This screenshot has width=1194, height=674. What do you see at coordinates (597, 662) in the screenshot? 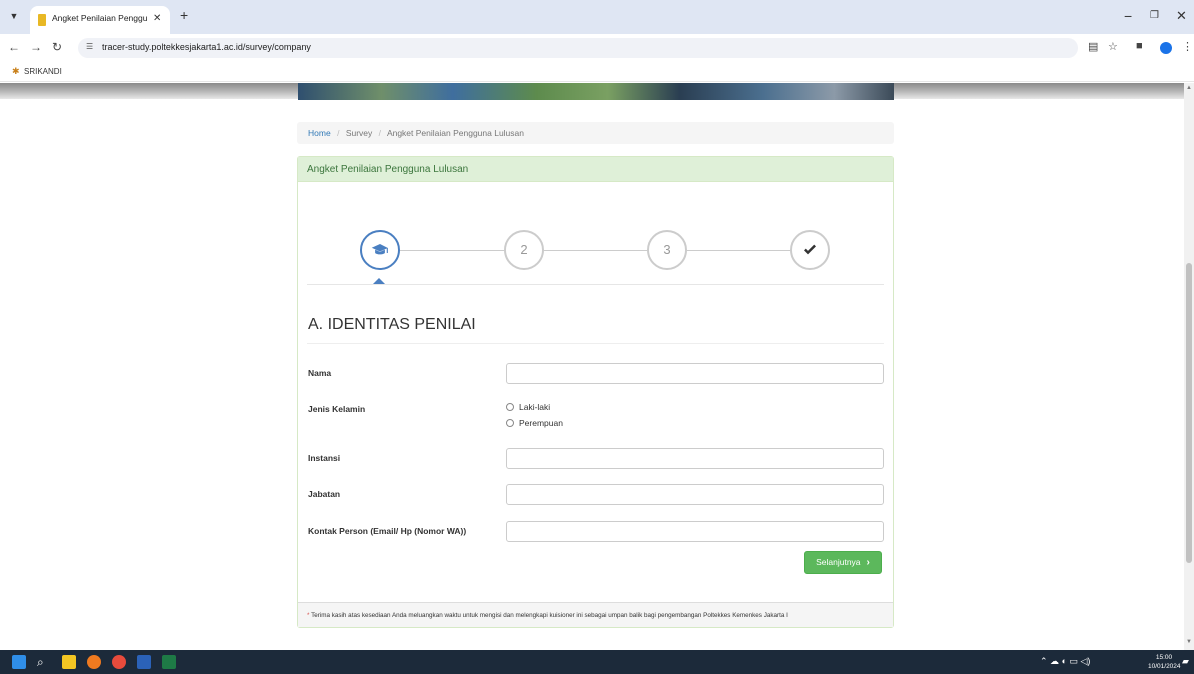
I see `windows-taskbar: ⌕ ⌃ ☁ ◐ ▭ ◁) 15:00 10/01/2024 ▰` at bounding box center [597, 662].